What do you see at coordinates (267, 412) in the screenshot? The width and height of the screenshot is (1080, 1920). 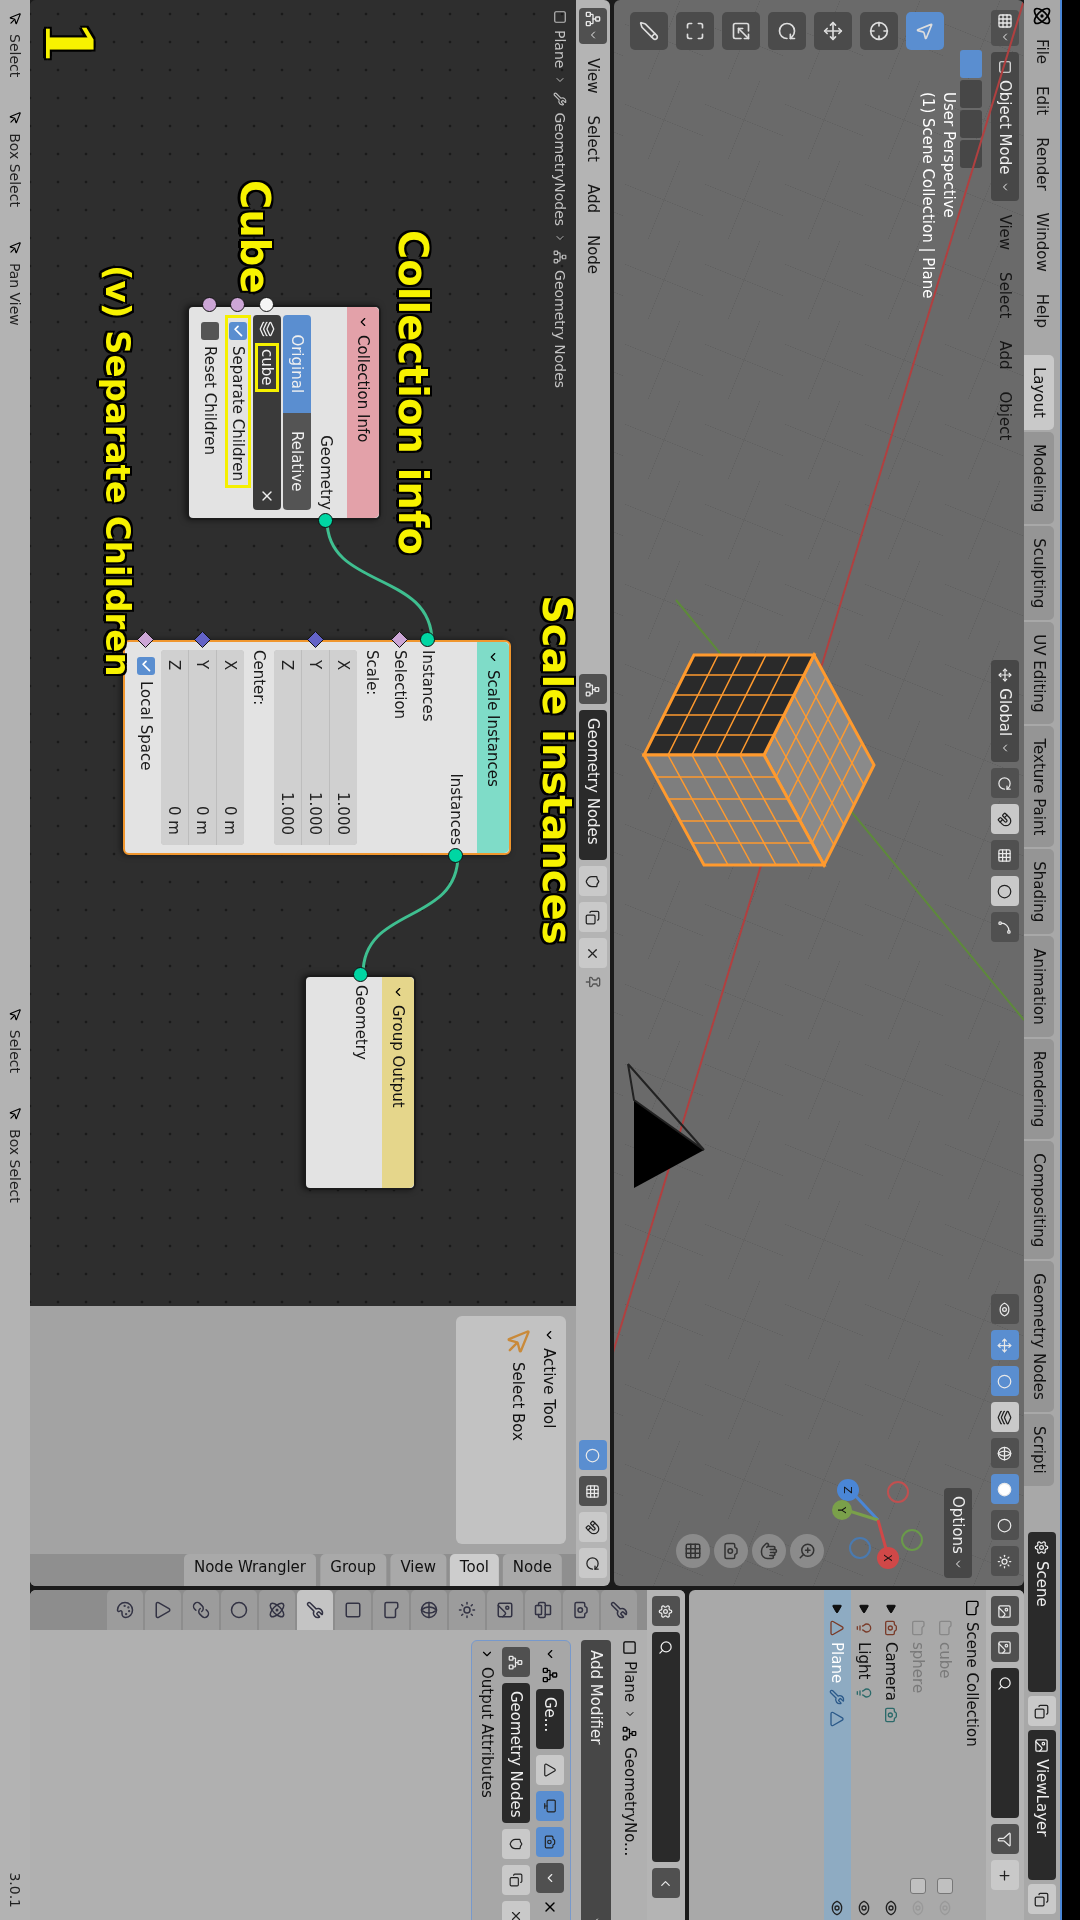 I see `collection-field: cube` at bounding box center [267, 412].